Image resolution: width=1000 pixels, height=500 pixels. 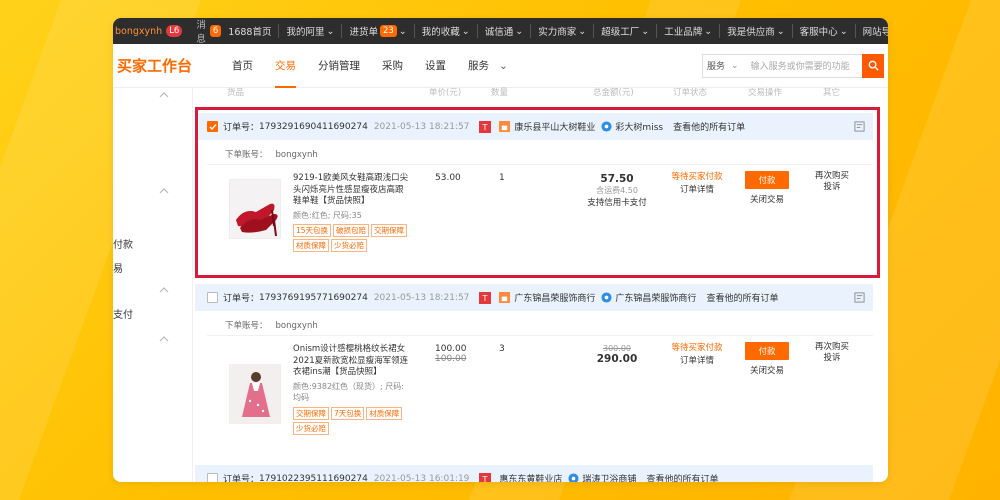 I want to click on nav-settings: 设置, so click(x=435, y=66).